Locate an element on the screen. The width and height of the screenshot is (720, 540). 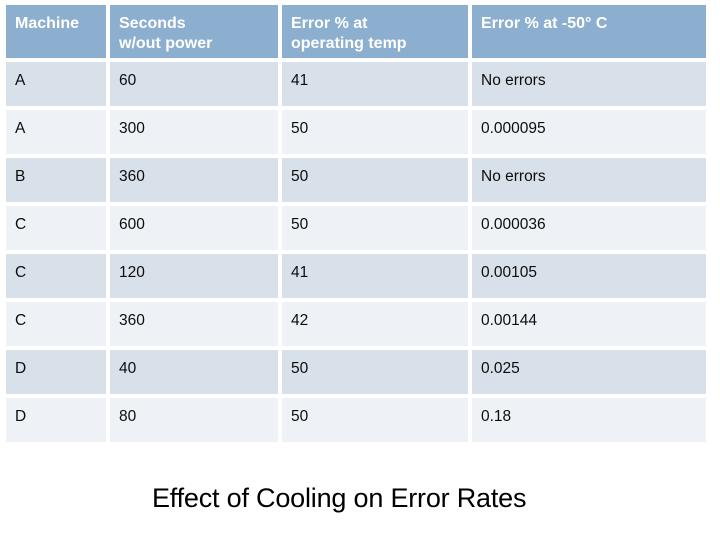
cell-error-pct-minus50c: 0.18 is located at coordinates (589, 422).